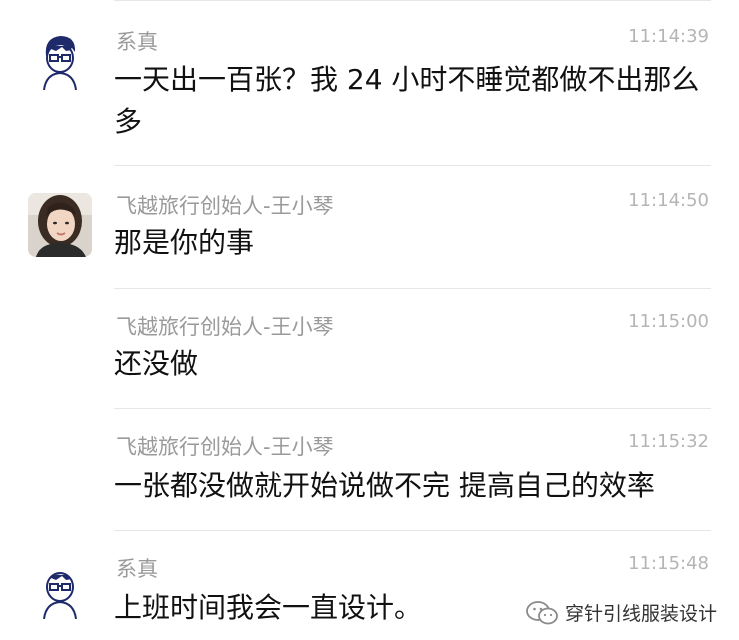 The image size is (739, 640). Describe the element at coordinates (407, 100) in the screenshot. I see `message-text: 一天出一百张？我 24 小时不睡觉都做不出那么多` at that location.